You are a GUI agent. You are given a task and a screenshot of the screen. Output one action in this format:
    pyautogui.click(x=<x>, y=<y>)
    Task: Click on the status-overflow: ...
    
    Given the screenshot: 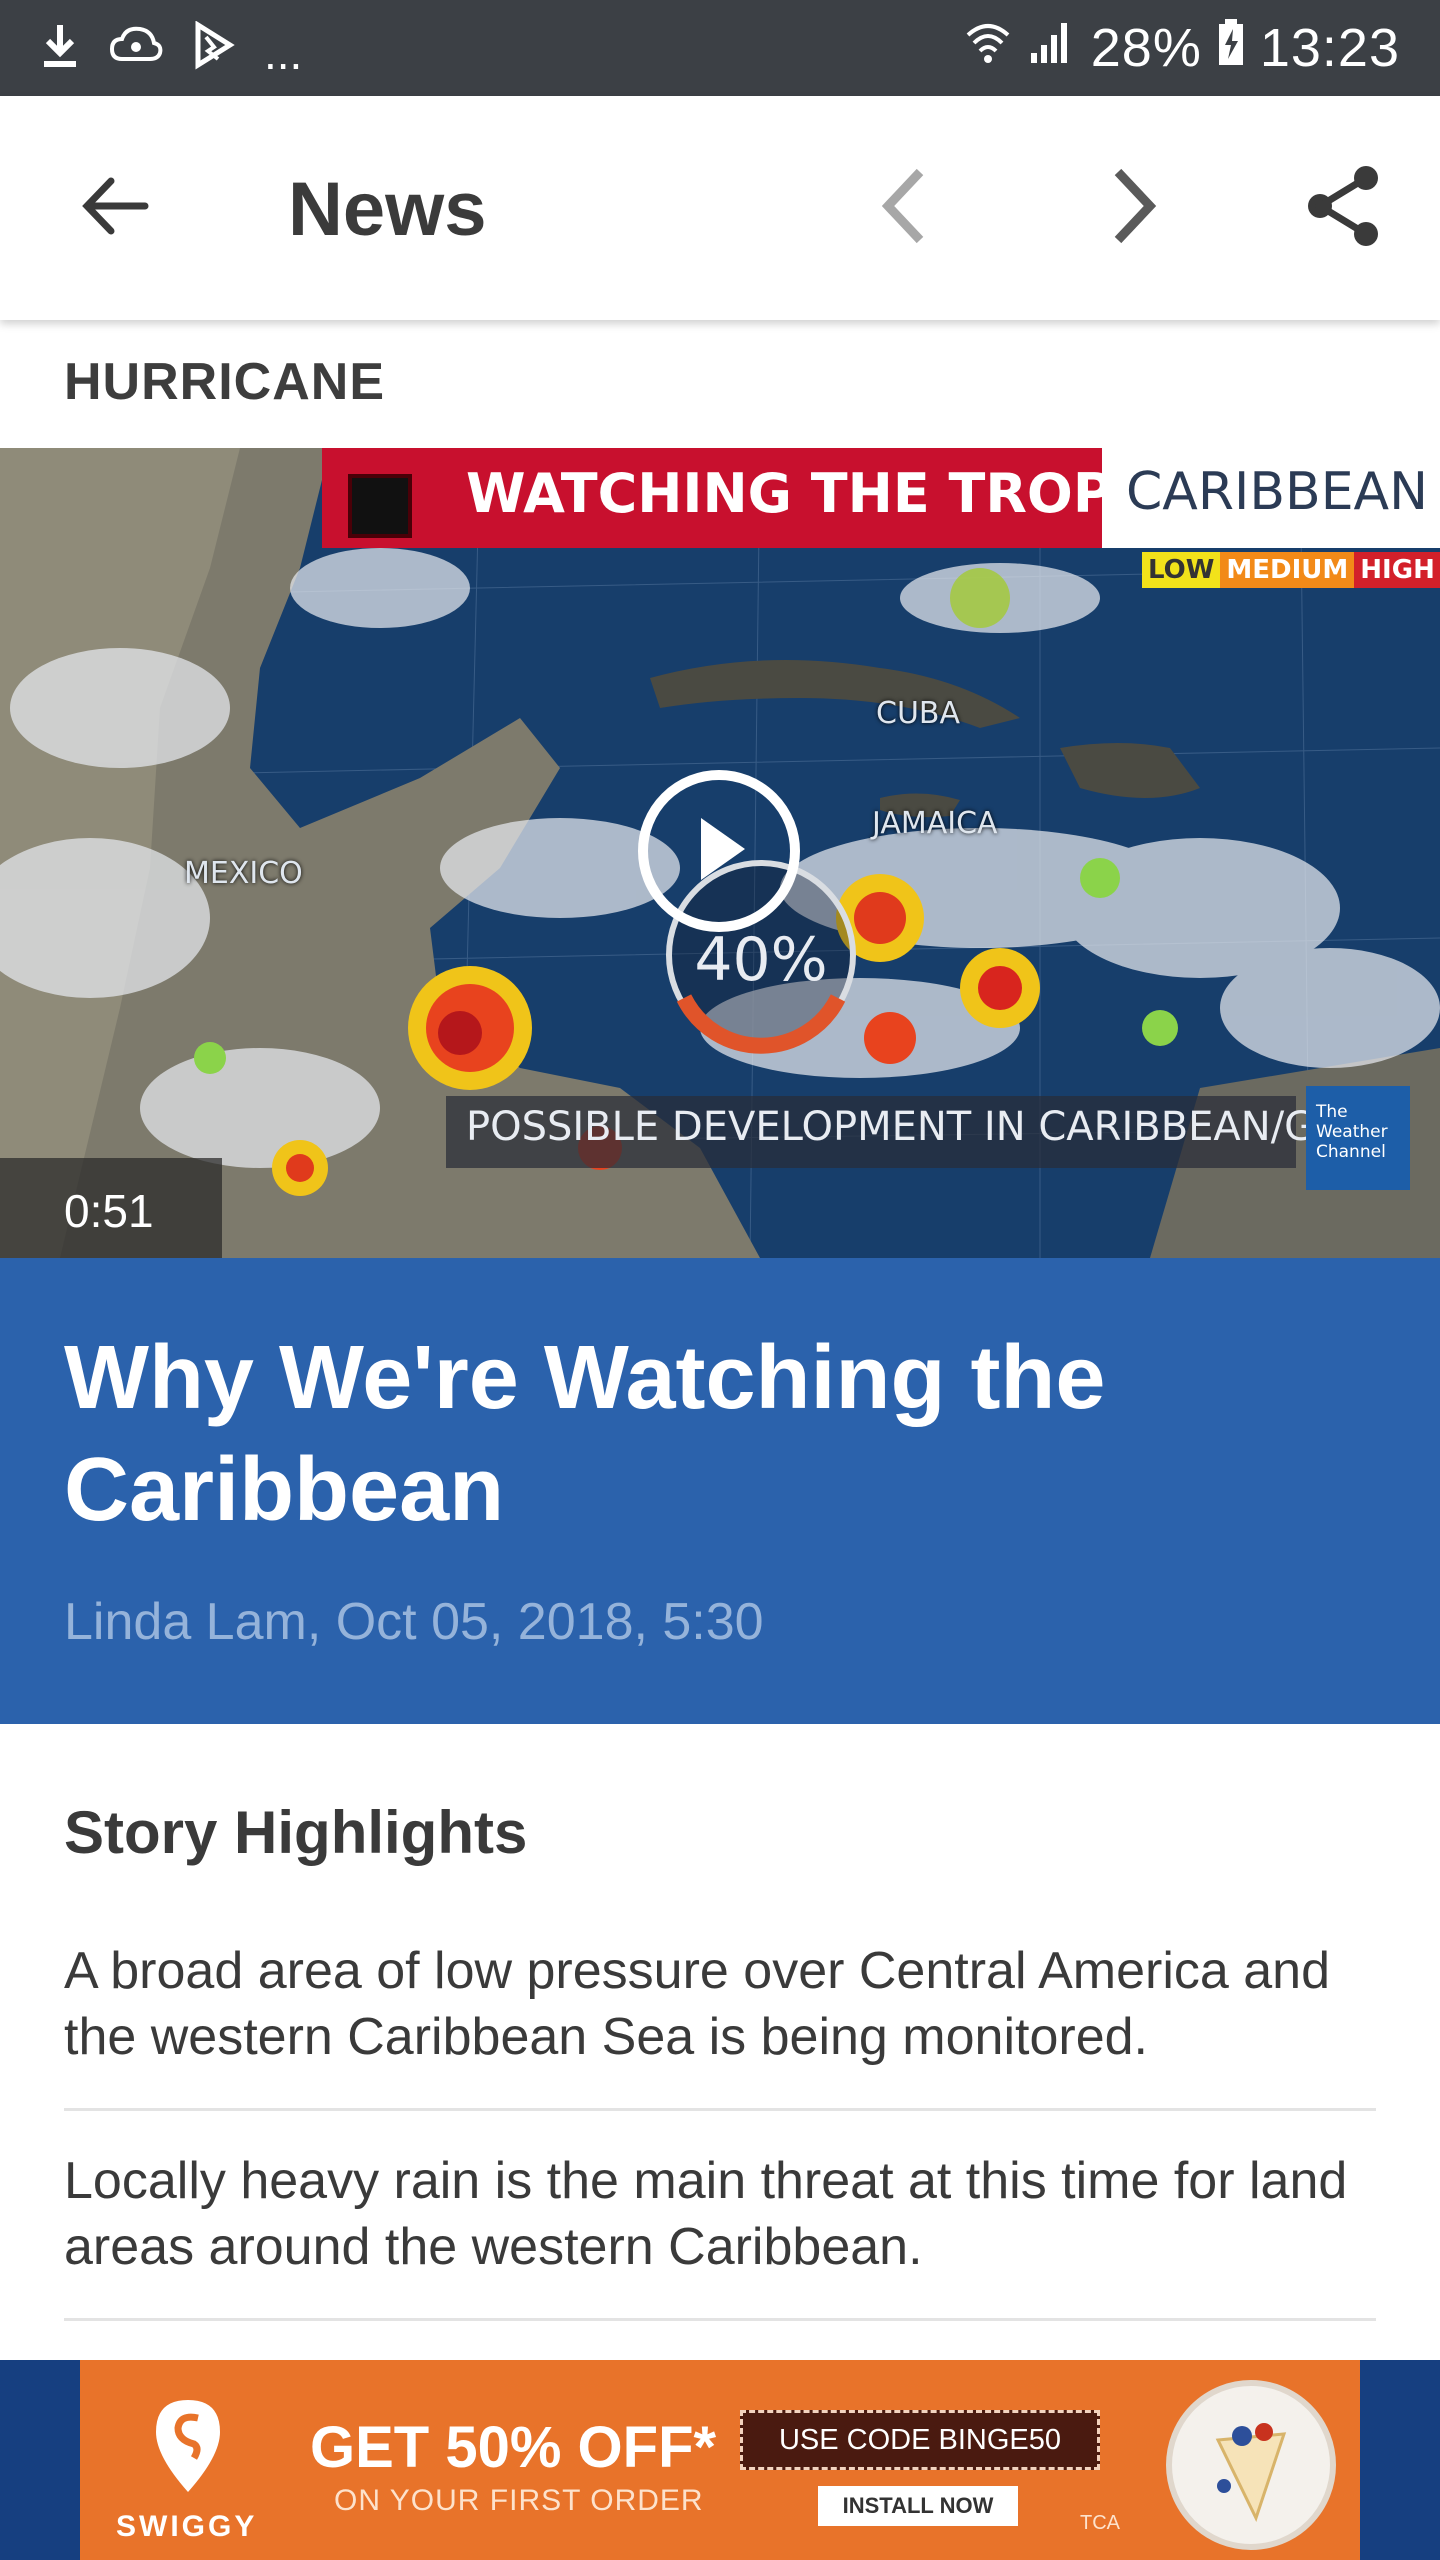 What is the action you would take?
    pyautogui.click(x=283, y=53)
    